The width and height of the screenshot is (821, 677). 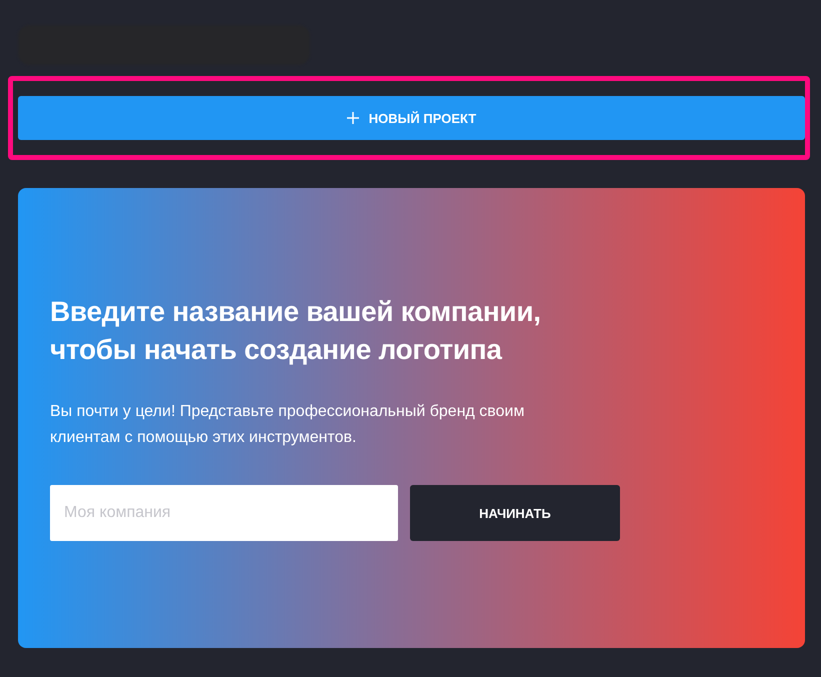 What do you see at coordinates (288, 425) in the screenshot?
I see `promo-text: Вы почти у цели! Представьте профессиональный бренд своим клиентам с помощью этих инструментов.` at bounding box center [288, 425].